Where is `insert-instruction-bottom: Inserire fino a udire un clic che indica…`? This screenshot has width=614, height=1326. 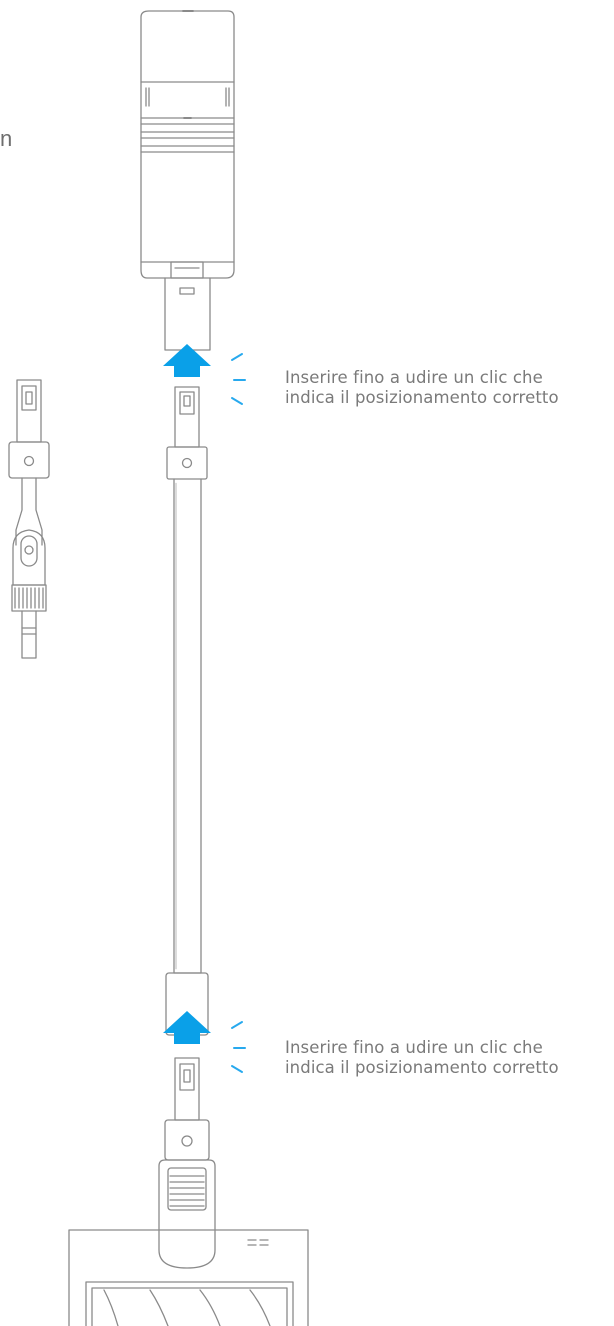 insert-instruction-bottom: Inserire fino a udire un clic che indica… is located at coordinates (449, 1058).